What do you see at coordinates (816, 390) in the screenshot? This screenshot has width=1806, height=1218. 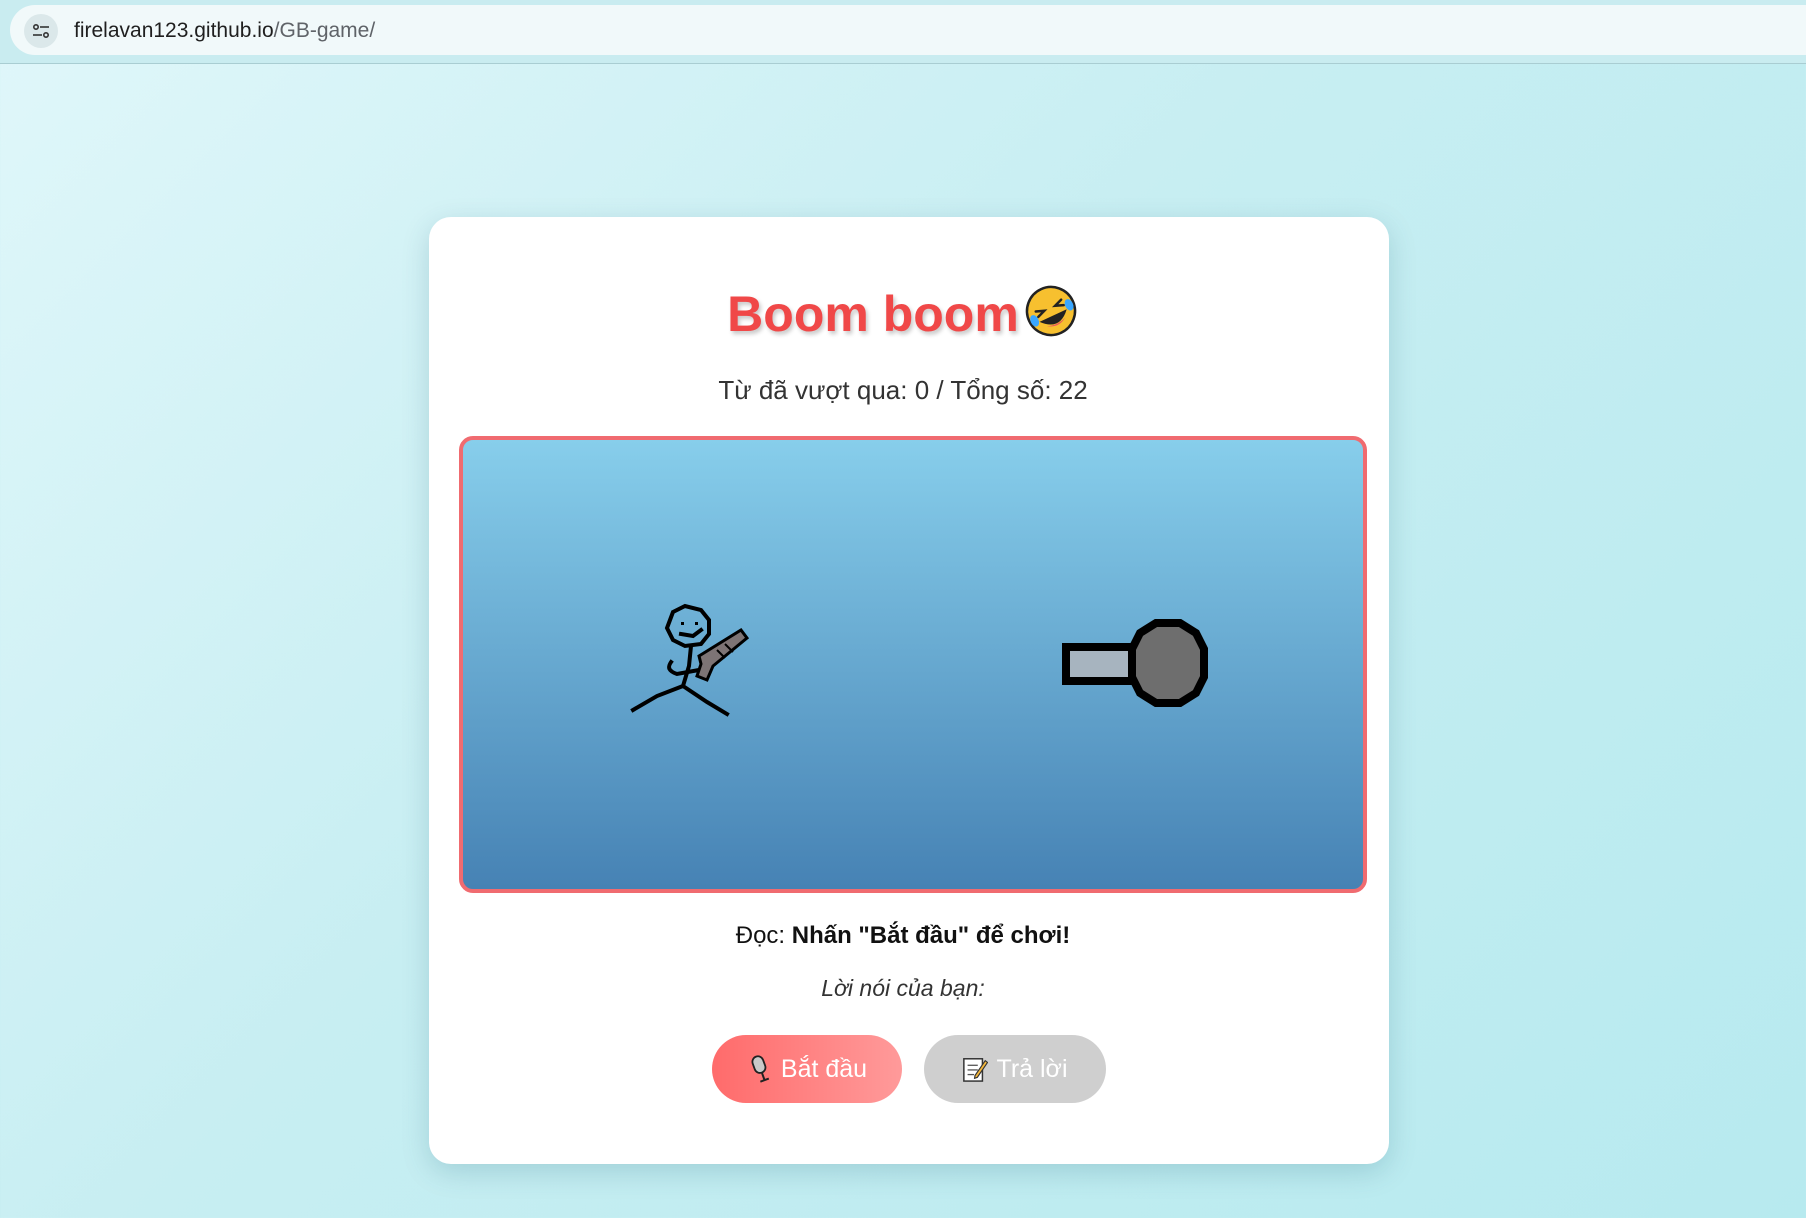 I see `score-label: Từ đã vượt qua:` at bounding box center [816, 390].